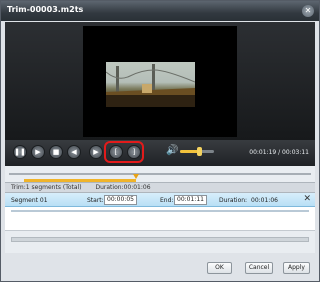 This screenshot has height=282, width=320. Describe the element at coordinates (307, 199) in the screenshot. I see `delete-segment-icon: ✕` at that location.